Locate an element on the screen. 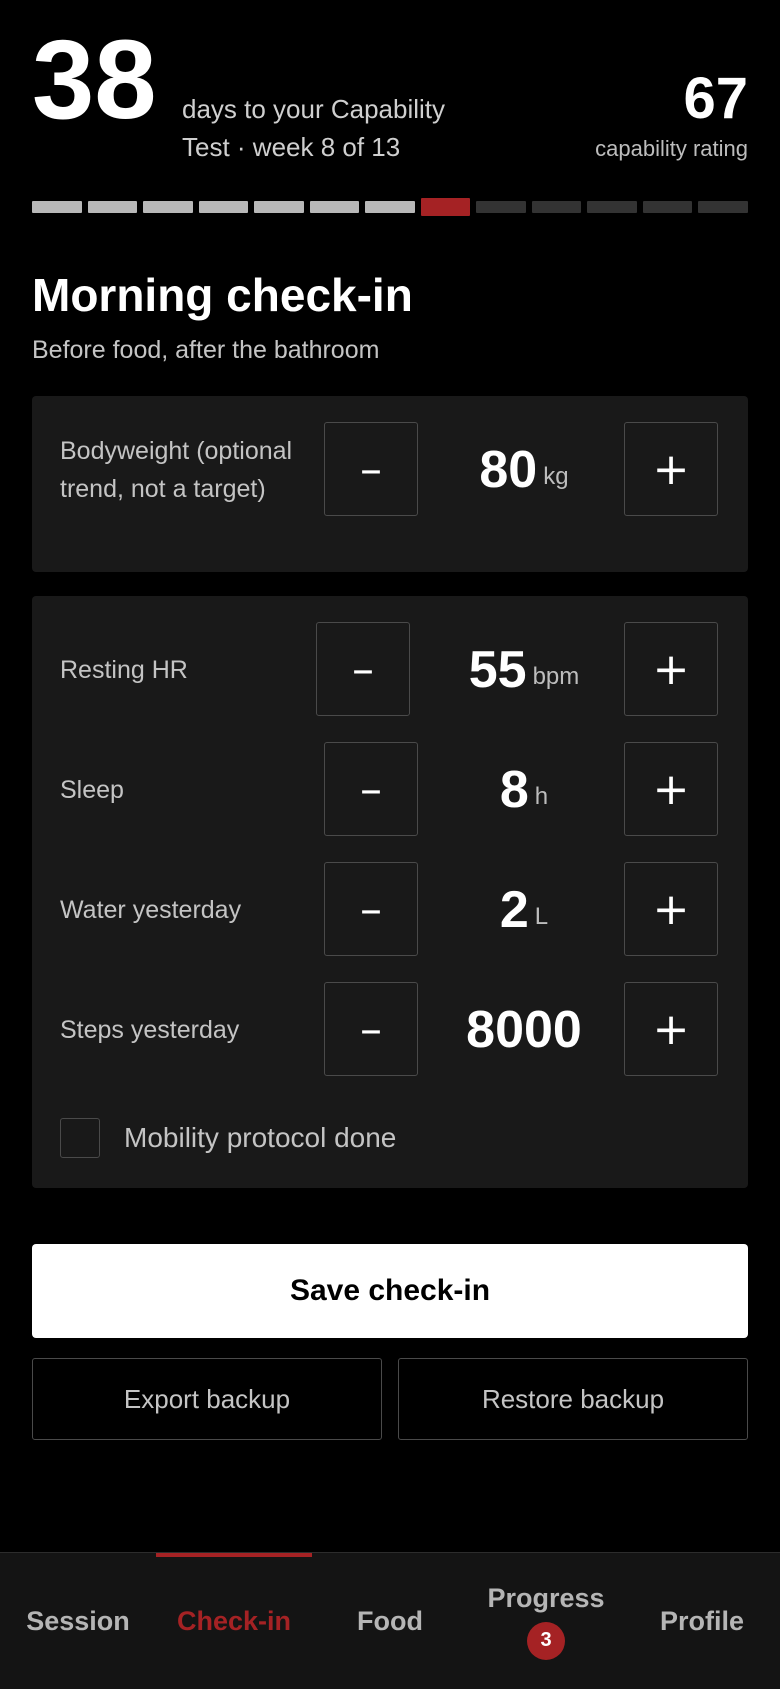 This screenshot has width=780, height=1689. metric-row-steps: Steps yesterday – 8000 + is located at coordinates (390, 1030).